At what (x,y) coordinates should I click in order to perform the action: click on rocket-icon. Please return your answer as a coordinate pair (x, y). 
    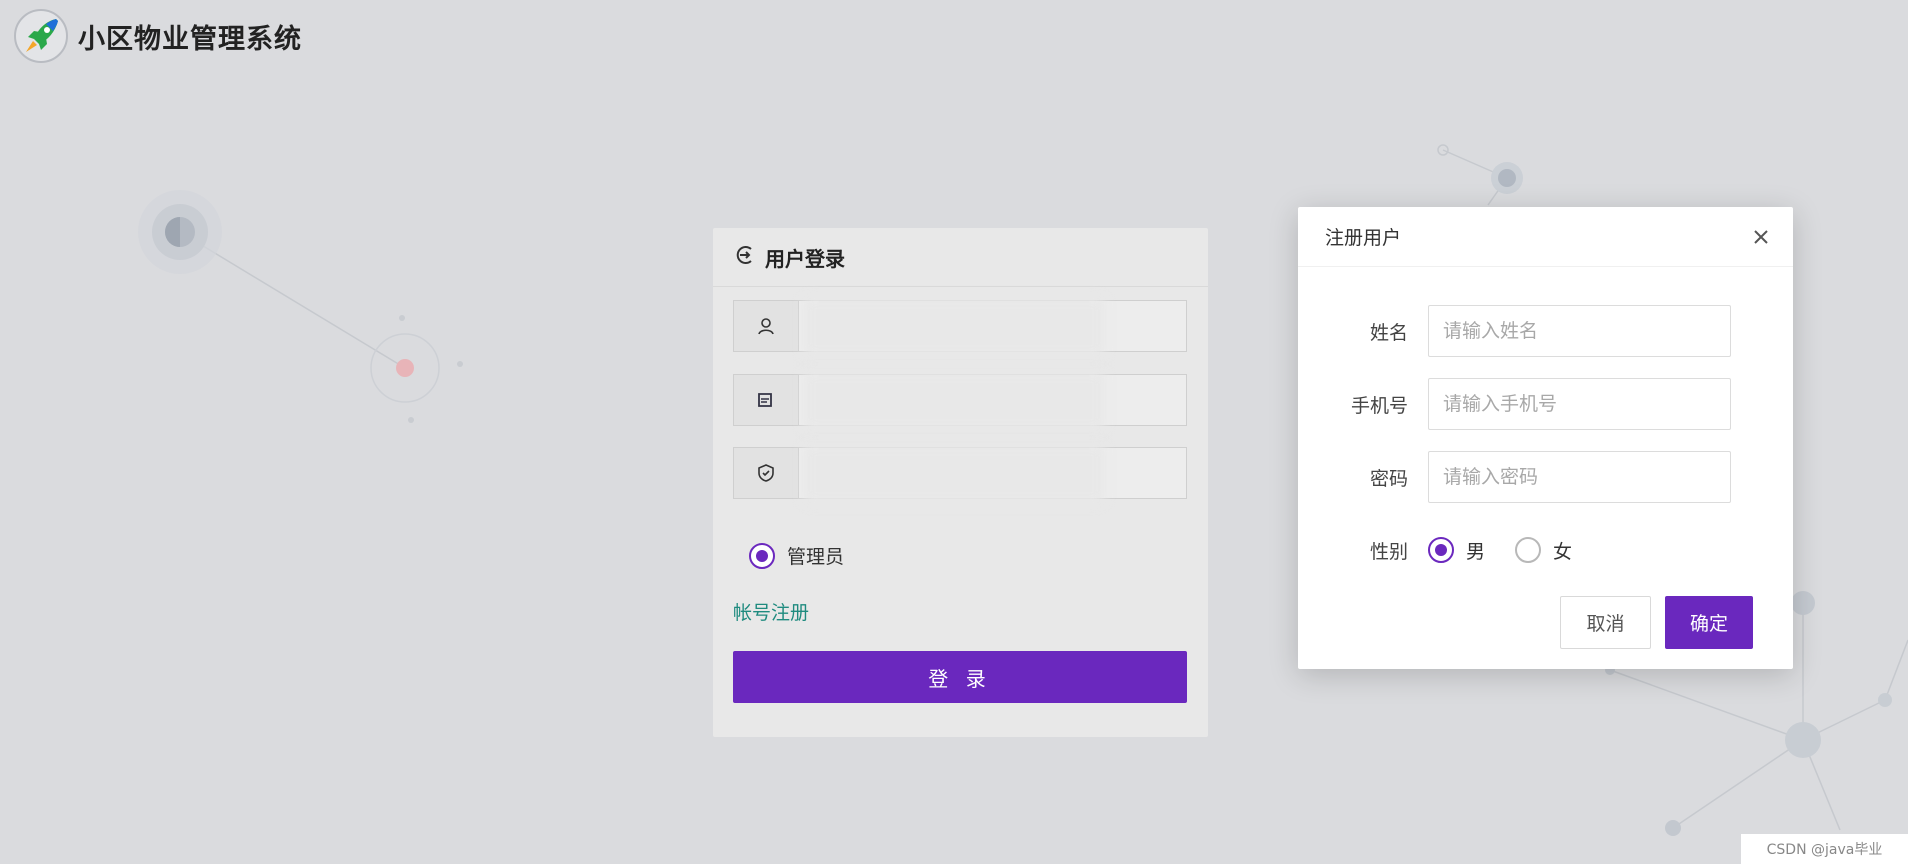
    Looking at the image, I should click on (41, 36).